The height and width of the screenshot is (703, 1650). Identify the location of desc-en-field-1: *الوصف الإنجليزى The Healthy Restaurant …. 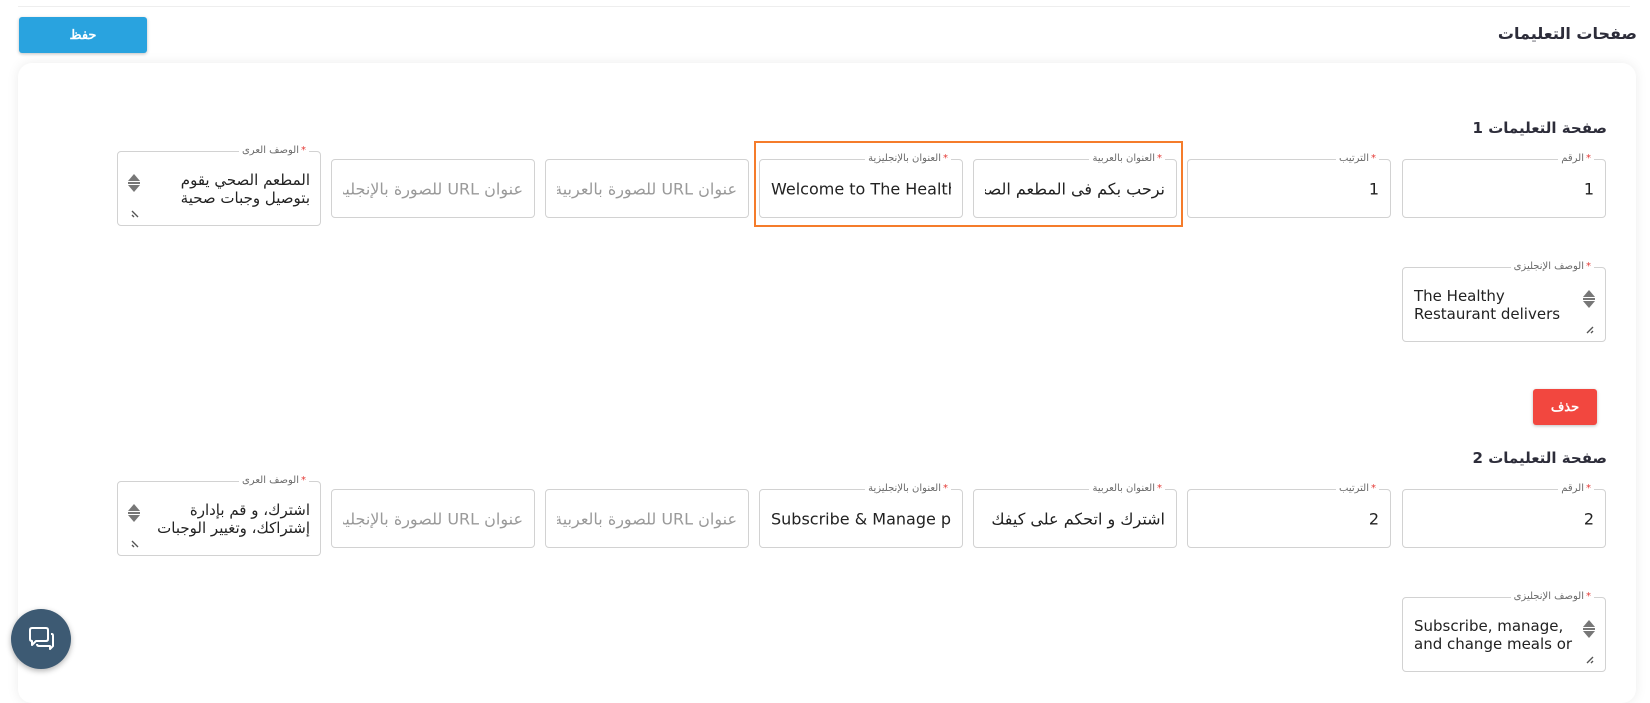
(1504, 301).